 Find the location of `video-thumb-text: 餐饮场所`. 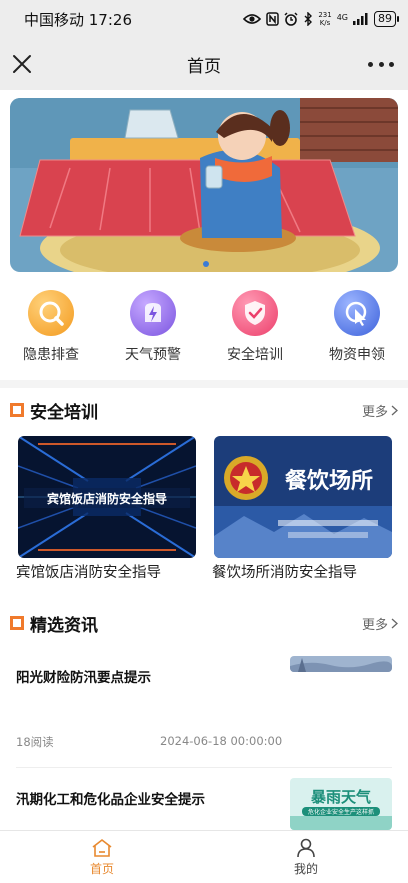

video-thumb-text: 餐饮场所 is located at coordinates (329, 481).